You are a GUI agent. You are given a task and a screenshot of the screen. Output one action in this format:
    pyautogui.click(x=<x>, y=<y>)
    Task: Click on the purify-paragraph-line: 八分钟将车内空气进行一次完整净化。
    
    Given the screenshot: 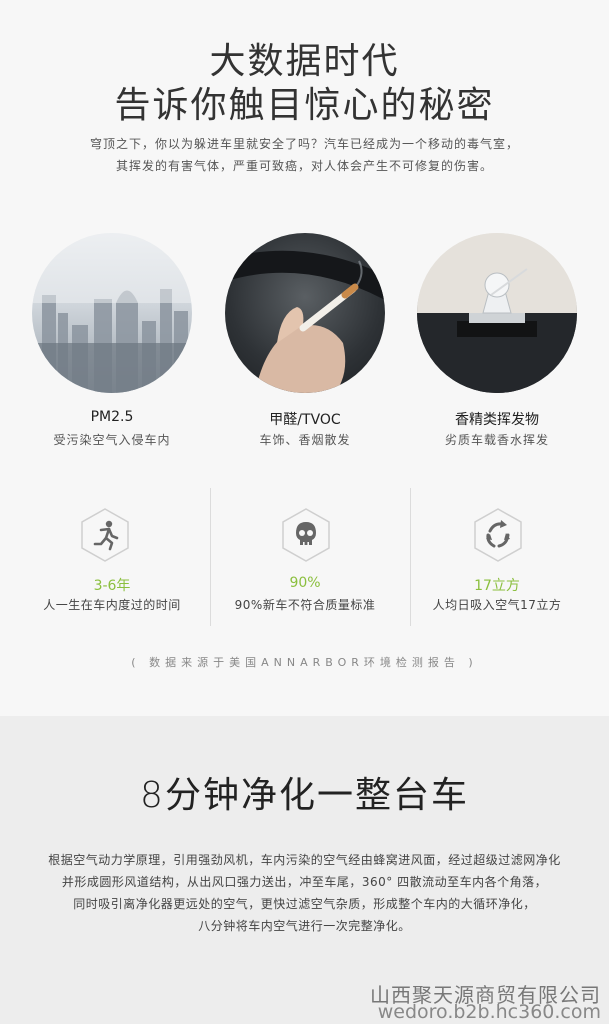 What is the action you would take?
    pyautogui.click(x=304, y=926)
    